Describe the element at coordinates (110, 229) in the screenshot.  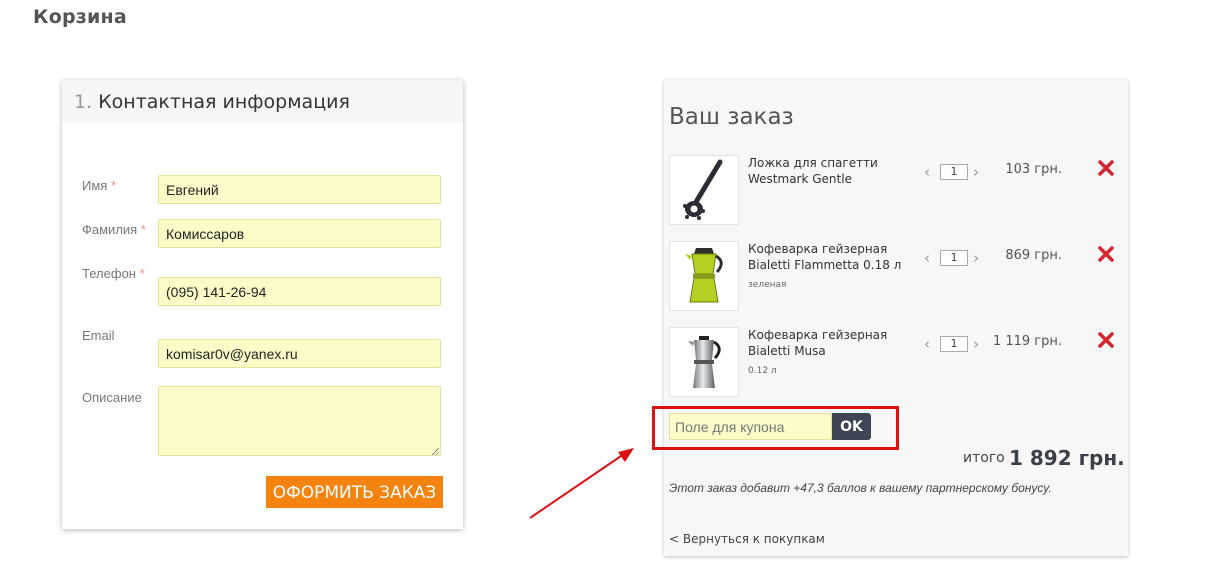
I see `surname-label-text: Фамилия` at that location.